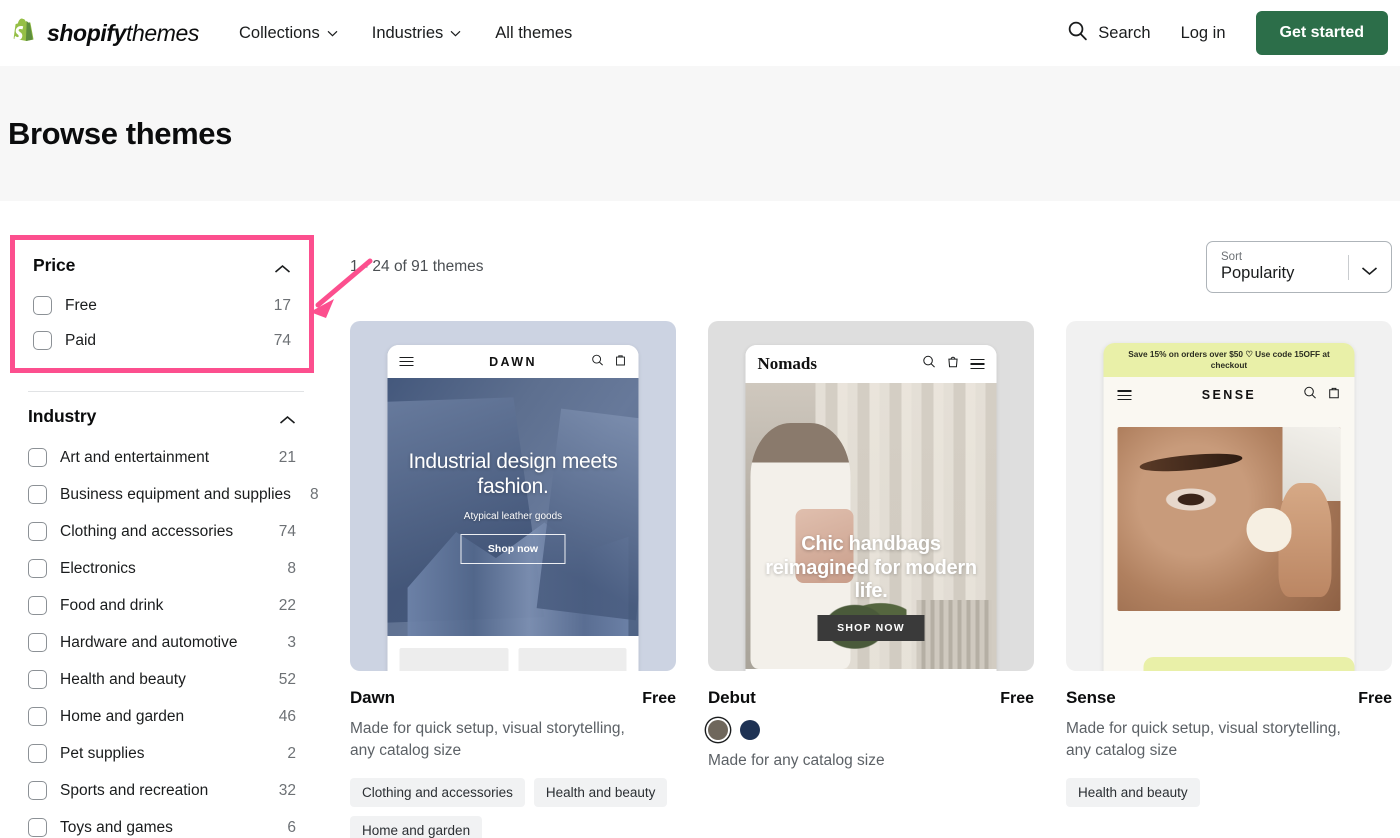 This screenshot has height=838, width=1400. Describe the element at coordinates (162, 418) in the screenshot. I see `industry-section-header: Industry` at that location.